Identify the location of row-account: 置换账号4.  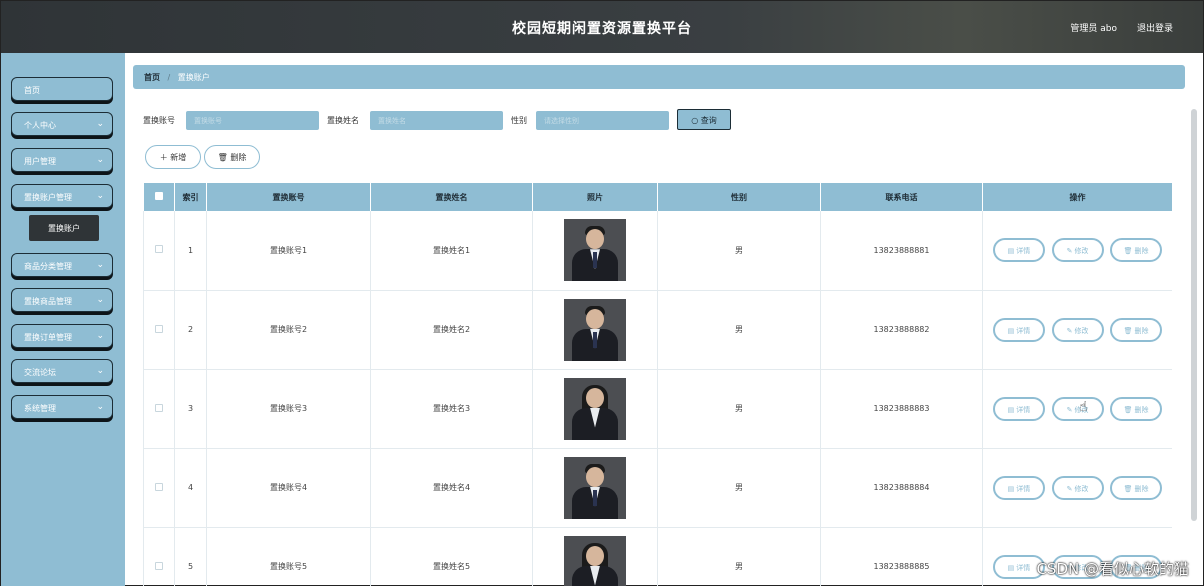
(288, 488).